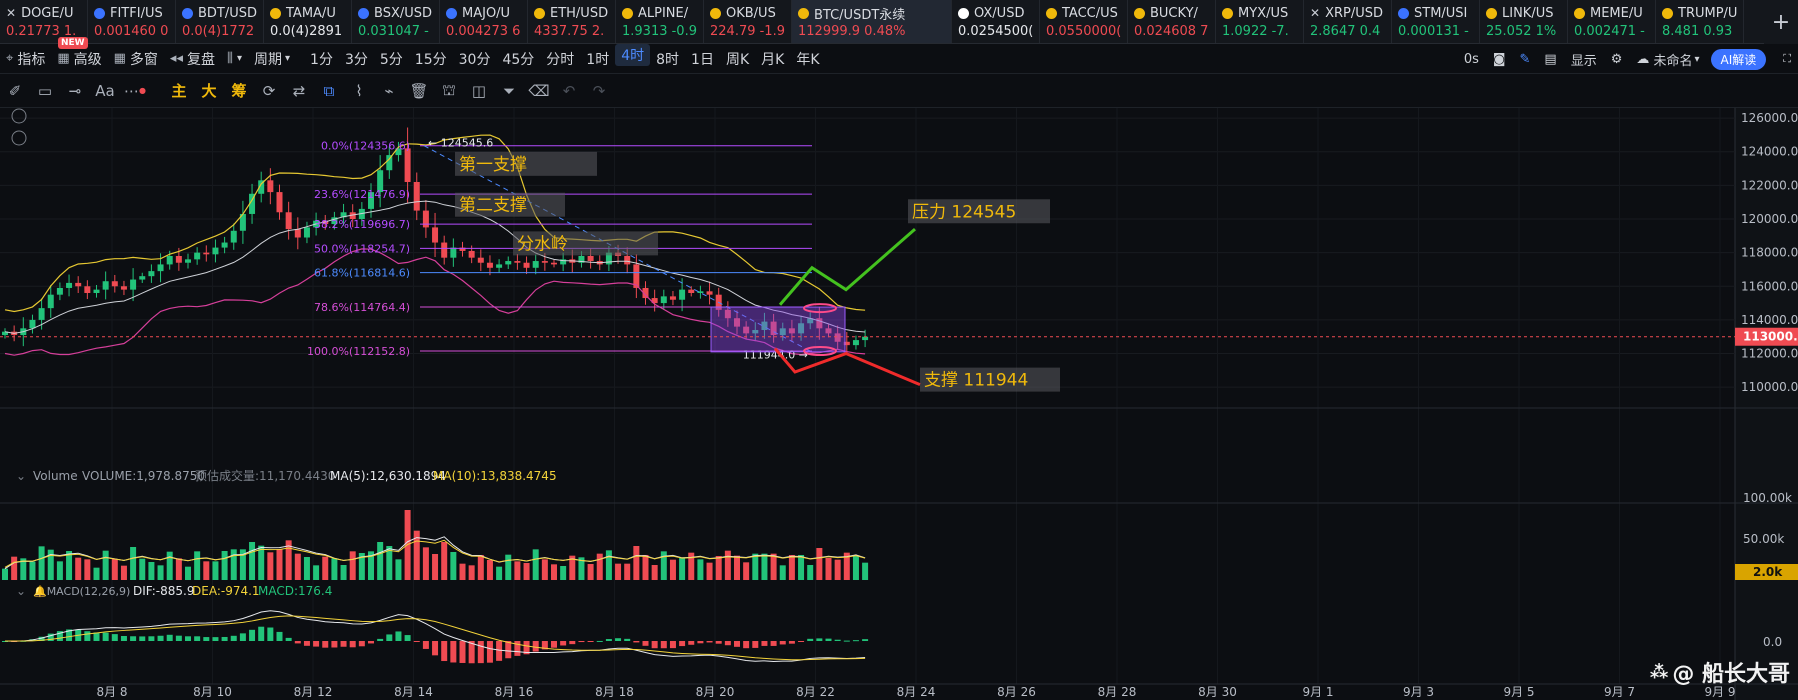 The image size is (1798, 700). I want to click on interval-tab: 45分, so click(518, 59).